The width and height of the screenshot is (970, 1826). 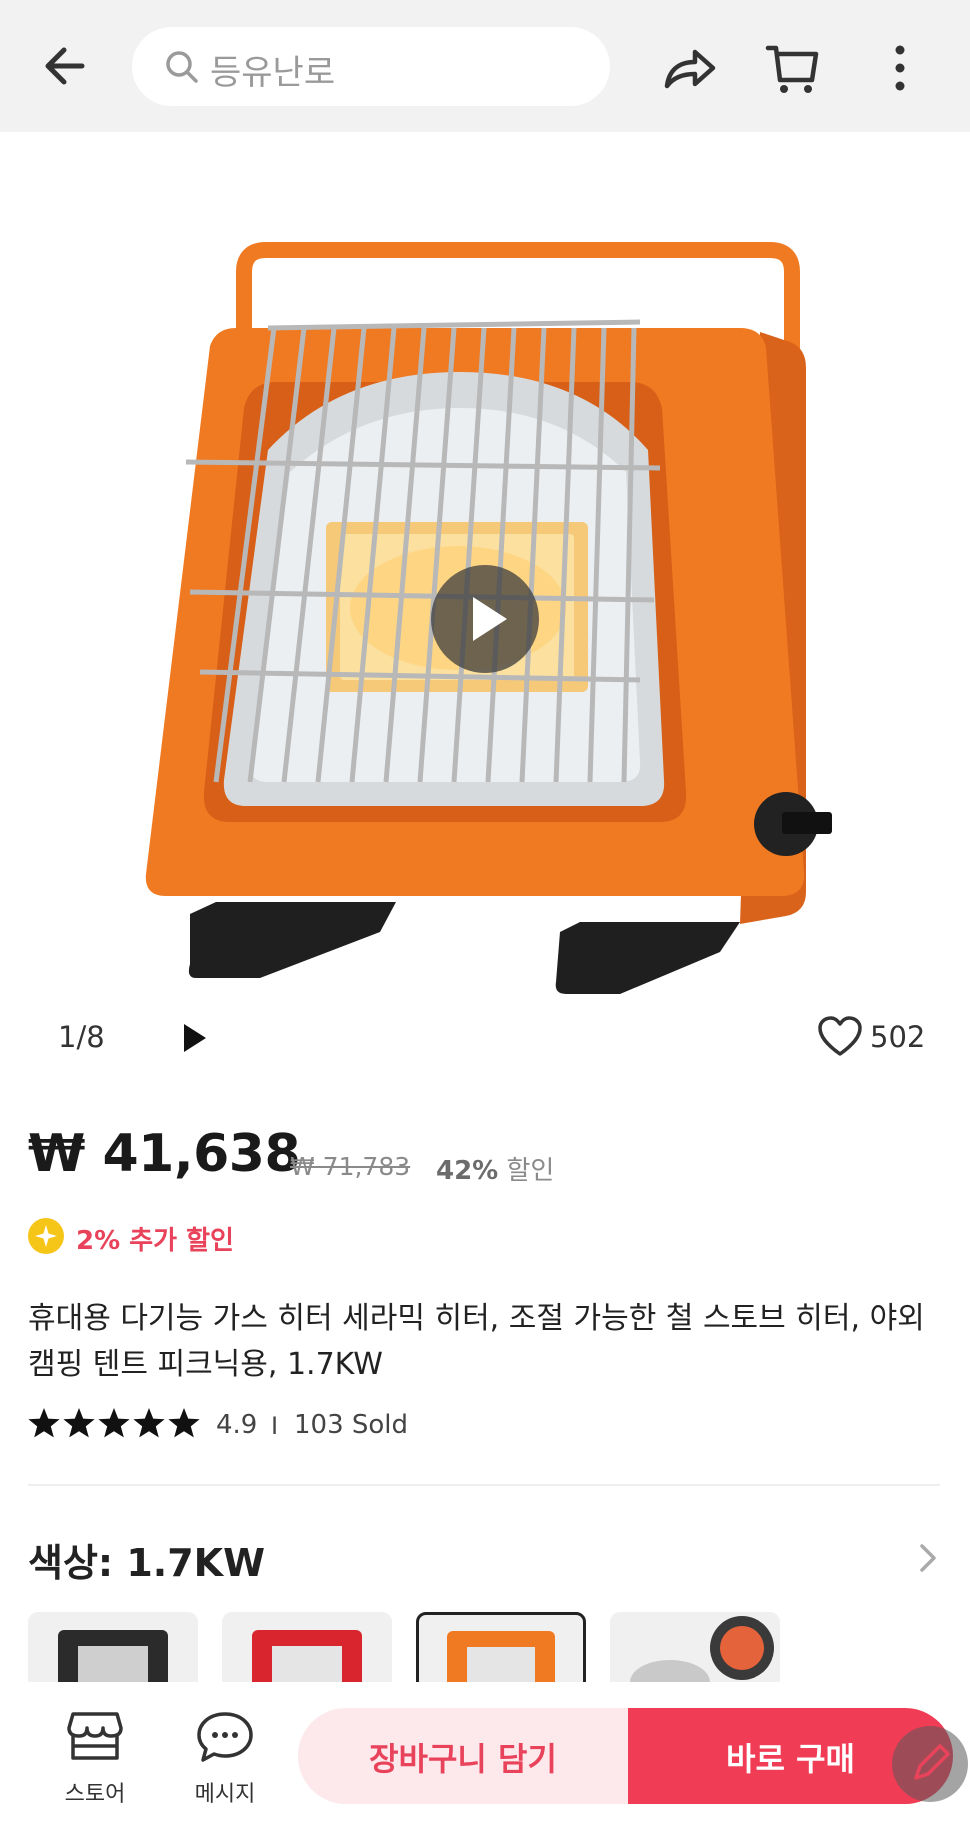 I want to click on store-button: 스토어, so click(x=95, y=1758).